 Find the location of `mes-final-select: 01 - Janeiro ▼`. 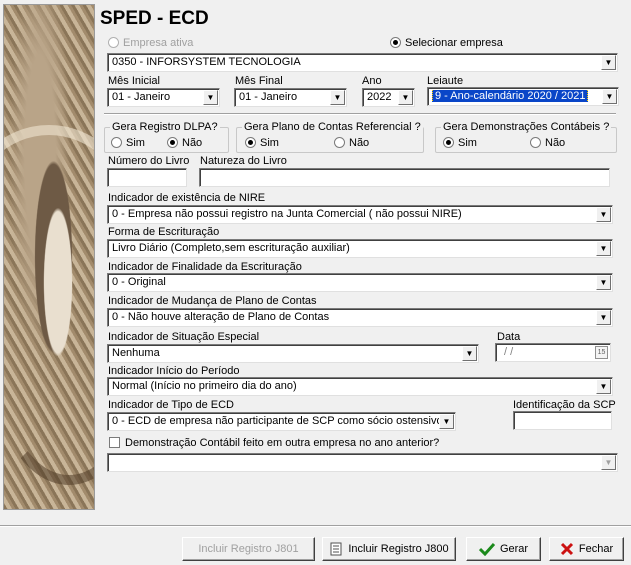

mes-final-select: 01 - Janeiro ▼ is located at coordinates (290, 97).